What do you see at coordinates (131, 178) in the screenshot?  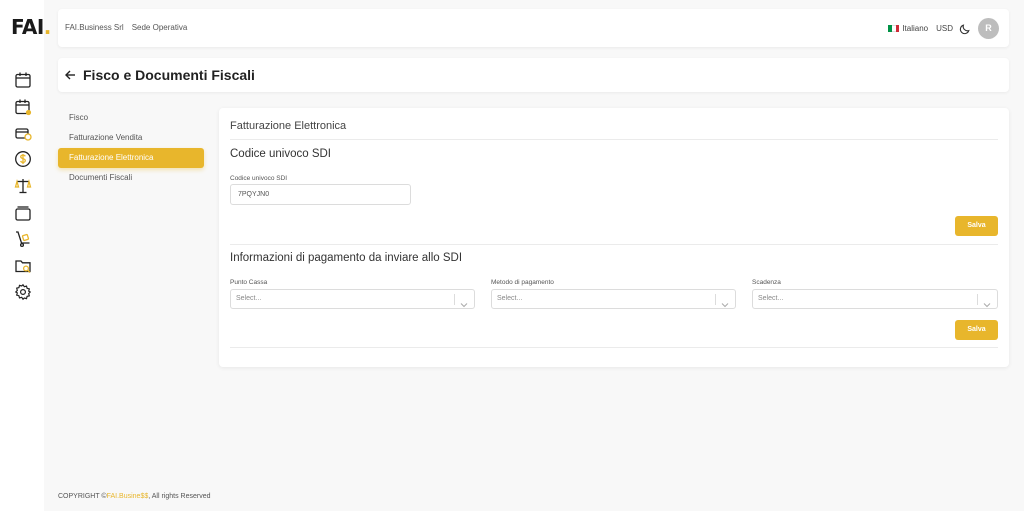 I see `menu-item-documenti-fiscali: Documenti Fiscali` at bounding box center [131, 178].